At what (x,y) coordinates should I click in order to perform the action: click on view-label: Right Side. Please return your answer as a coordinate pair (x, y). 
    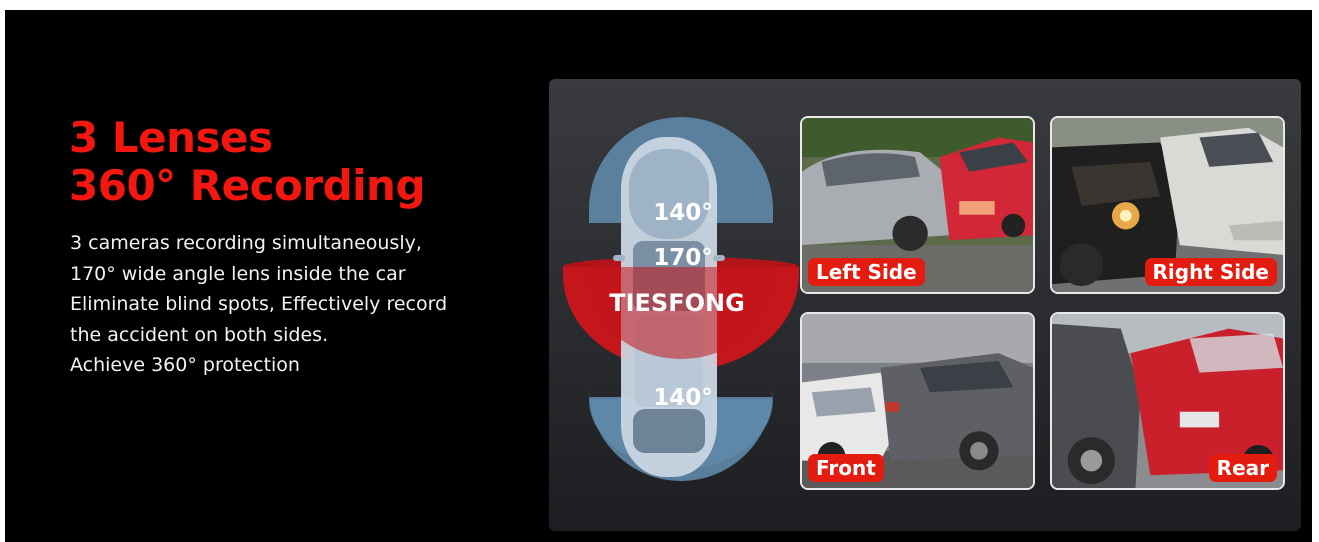
    Looking at the image, I should click on (1210, 272).